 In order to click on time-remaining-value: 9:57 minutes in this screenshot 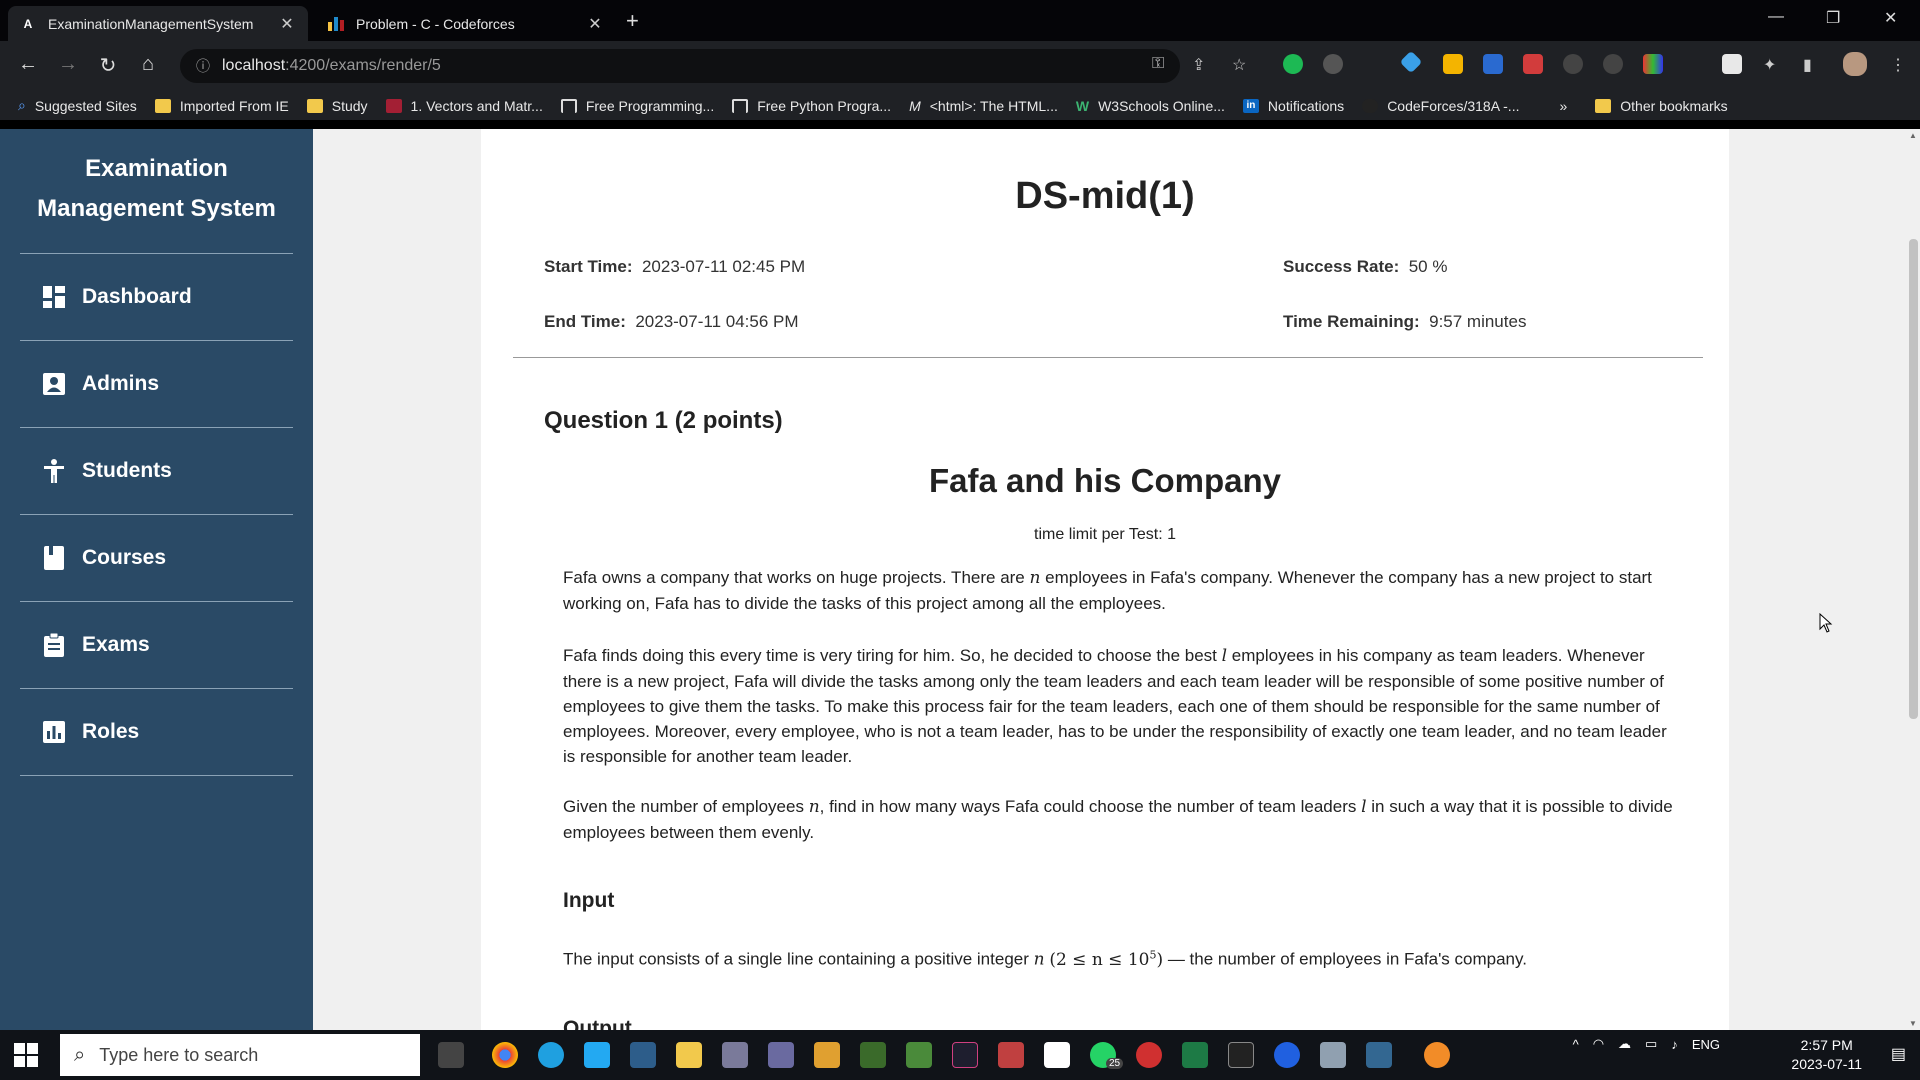, I will do `click(1478, 321)`.